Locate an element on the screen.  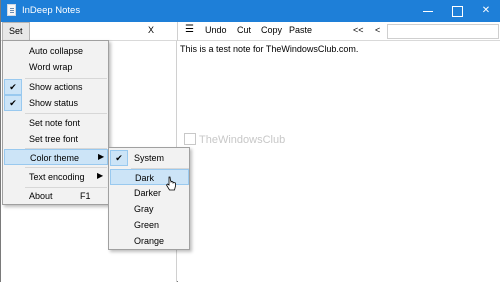
minimize-button is located at coordinates (428, 11).